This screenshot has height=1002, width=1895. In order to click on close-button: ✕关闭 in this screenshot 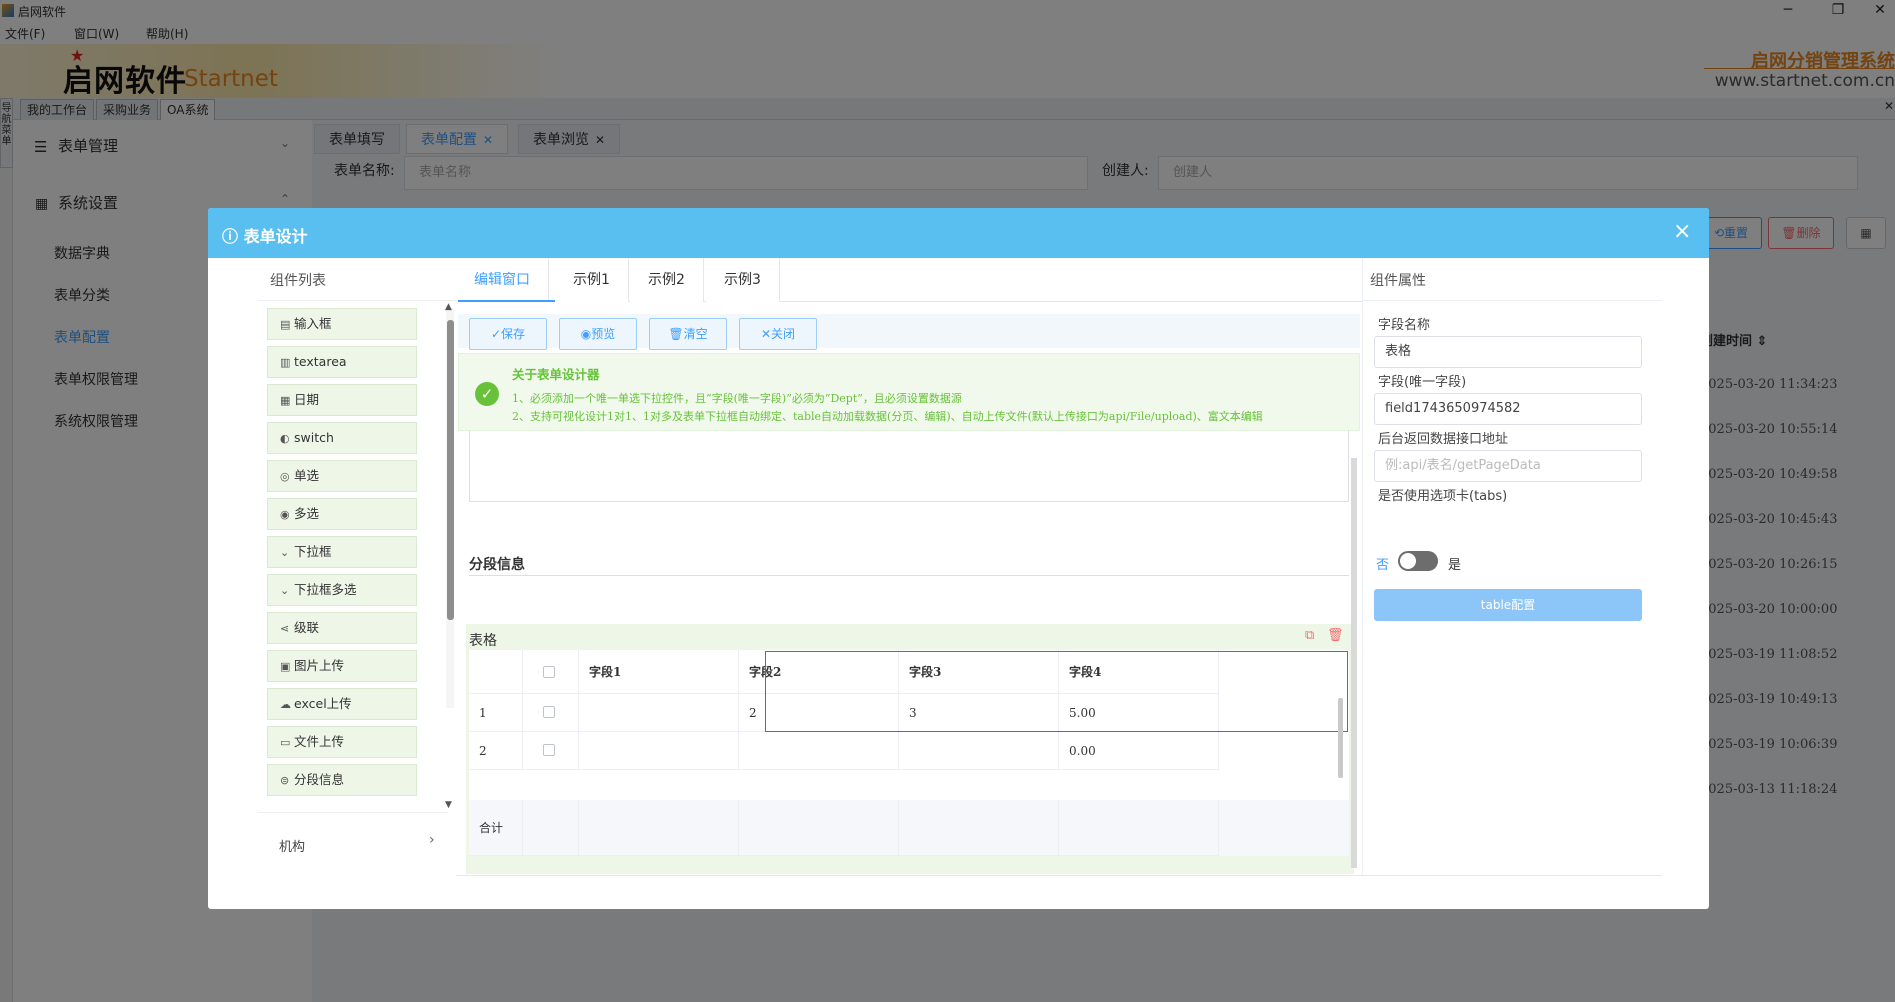, I will do `click(778, 334)`.